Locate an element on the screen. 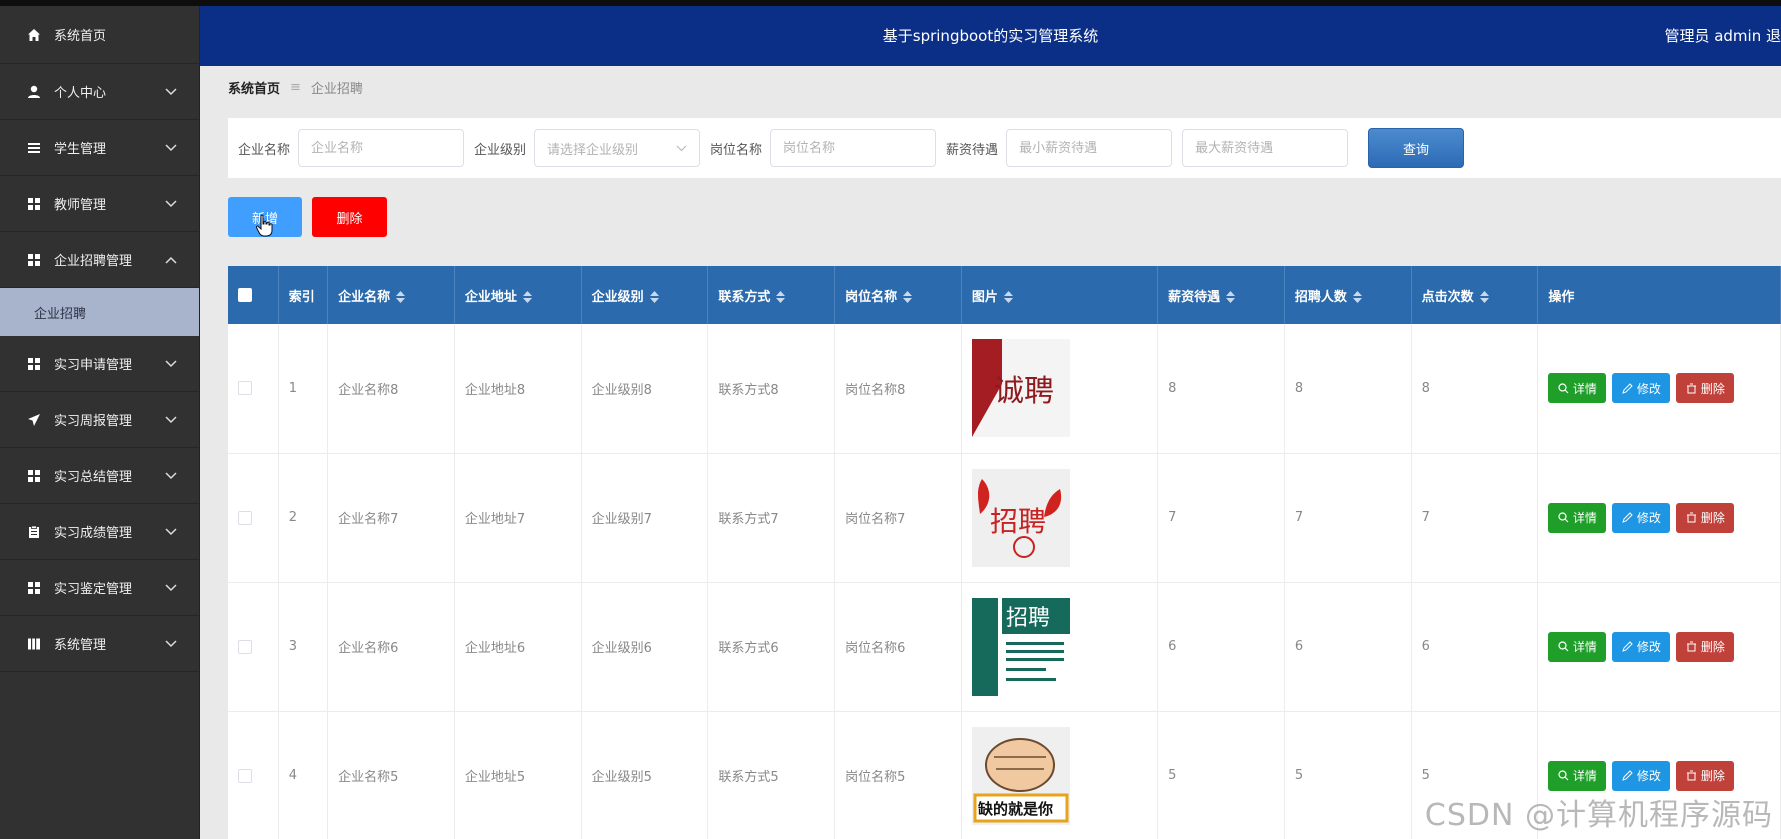 Image resolution: width=1781 pixels, height=839 pixels. company-name-input is located at coordinates (381, 148).